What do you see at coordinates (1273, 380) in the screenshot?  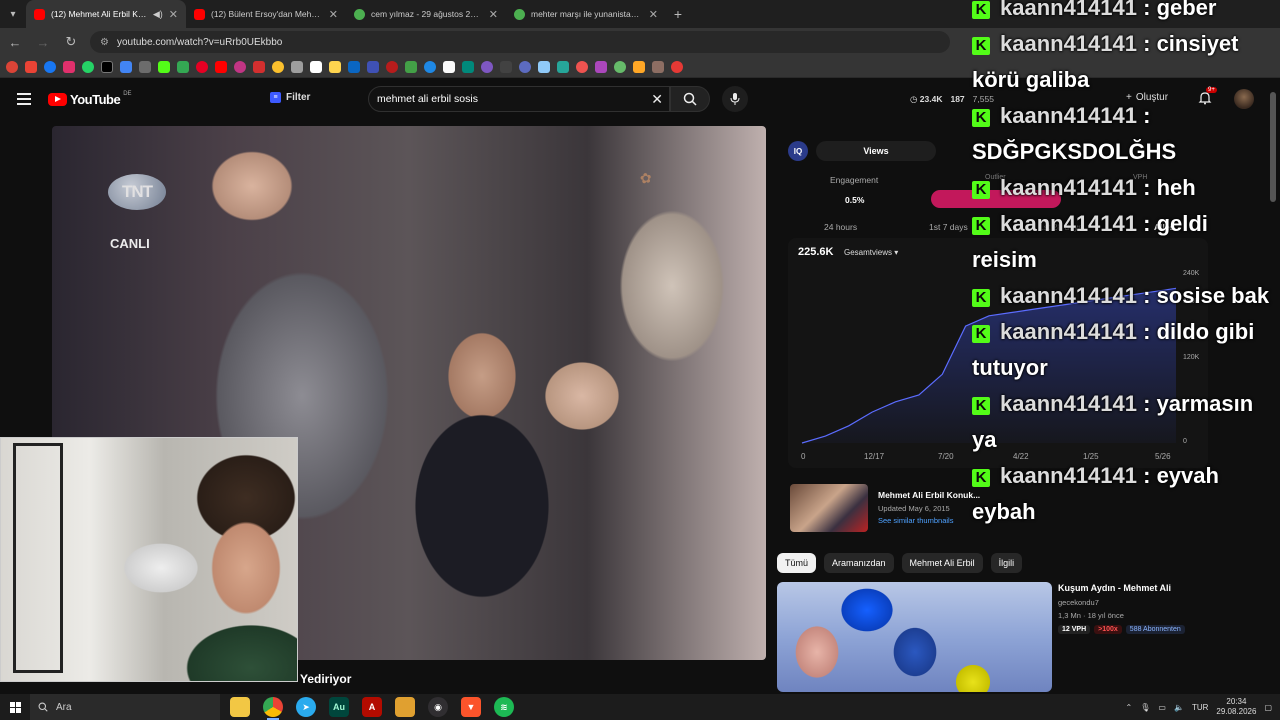 I see `page-scrollbar` at bounding box center [1273, 380].